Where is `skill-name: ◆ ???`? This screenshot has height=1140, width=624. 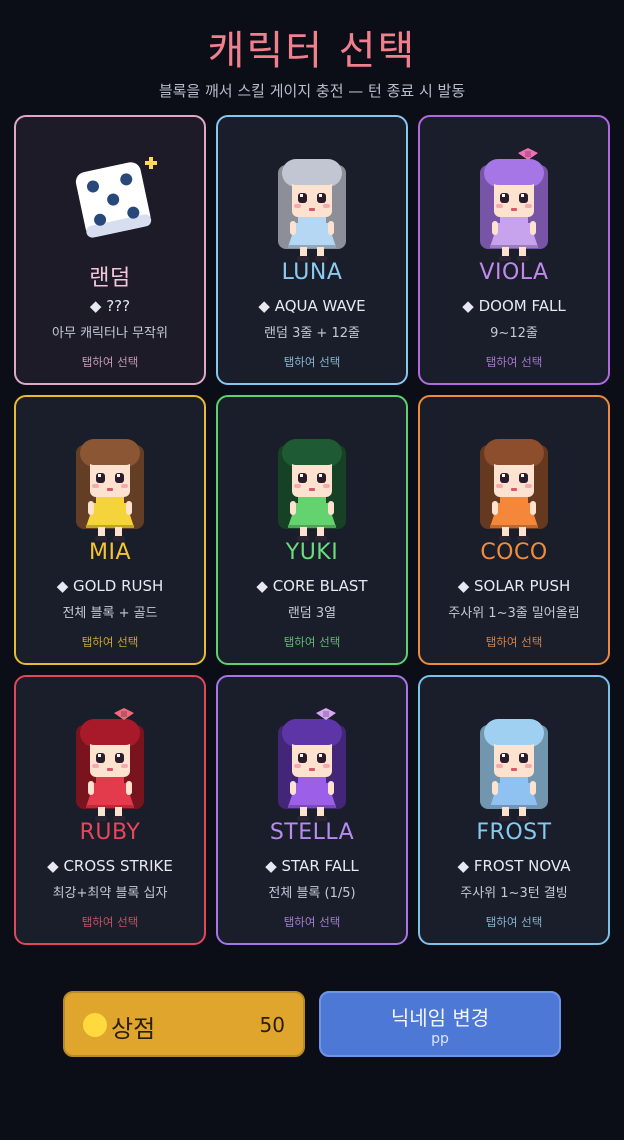
skill-name: ◆ ??? is located at coordinates (110, 306).